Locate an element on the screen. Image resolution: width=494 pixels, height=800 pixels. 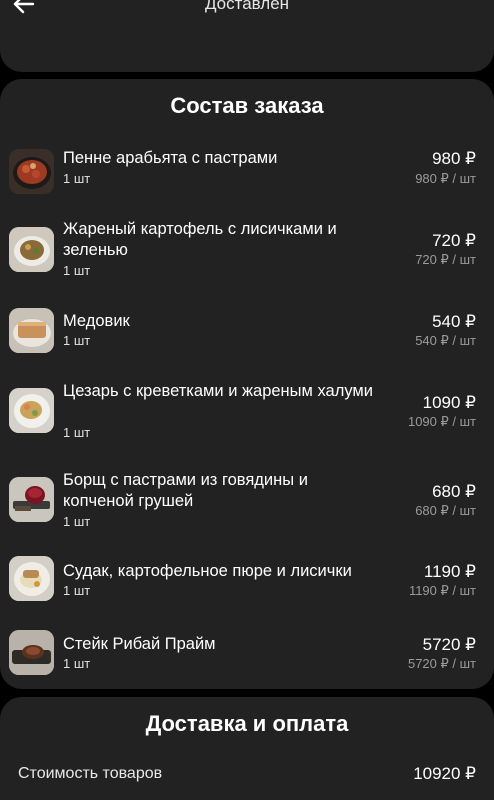
item-name: Жареный картофель с лисичками и зеленью is located at coordinates (200, 239).